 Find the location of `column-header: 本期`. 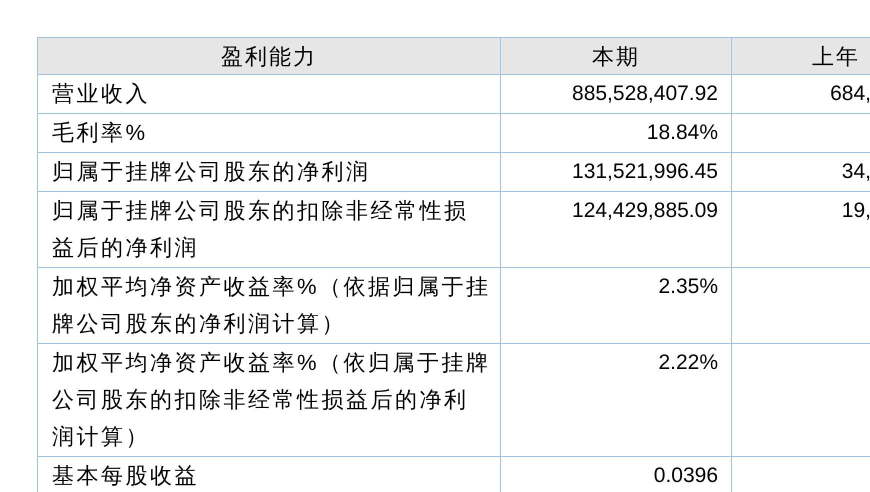

column-header: 本期 is located at coordinates (616, 56).